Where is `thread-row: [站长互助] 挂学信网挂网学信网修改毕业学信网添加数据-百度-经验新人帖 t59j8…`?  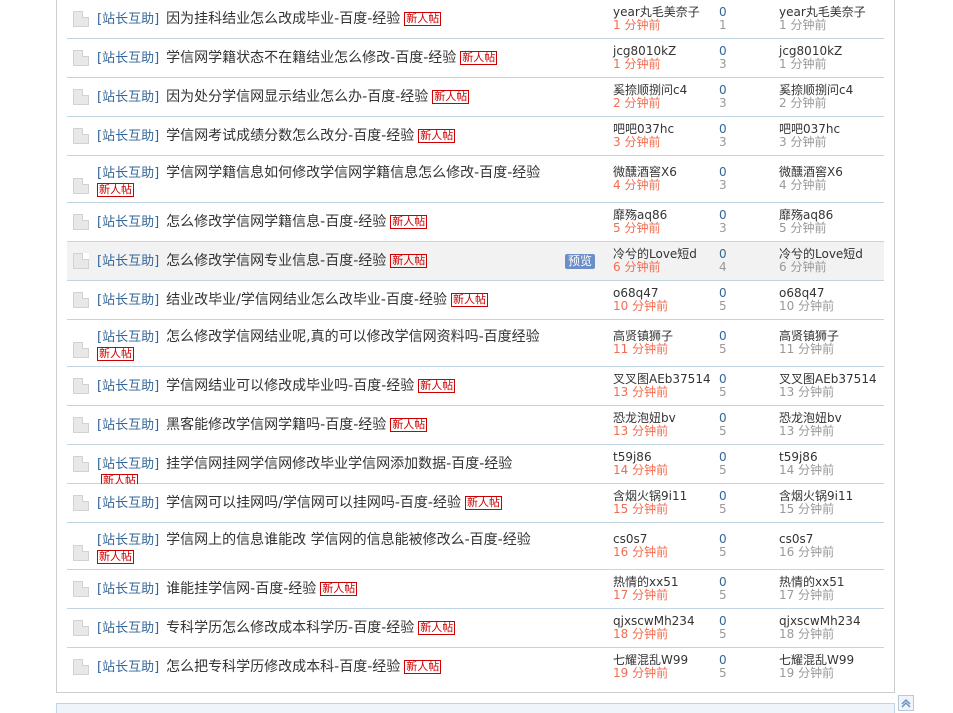 thread-row: [站长互助] 挂学信网挂网学信网修改毕业学信网添加数据-百度-经验新人帖 t59j8… is located at coordinates (475, 466).